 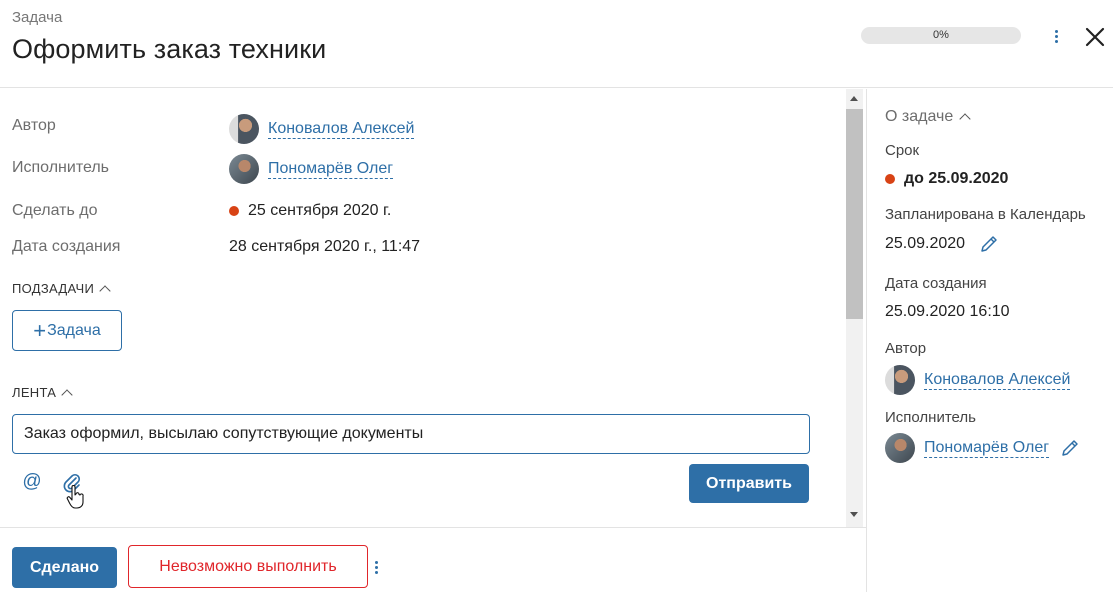 I want to click on side-created-label: Дата создания, so click(x=936, y=283).